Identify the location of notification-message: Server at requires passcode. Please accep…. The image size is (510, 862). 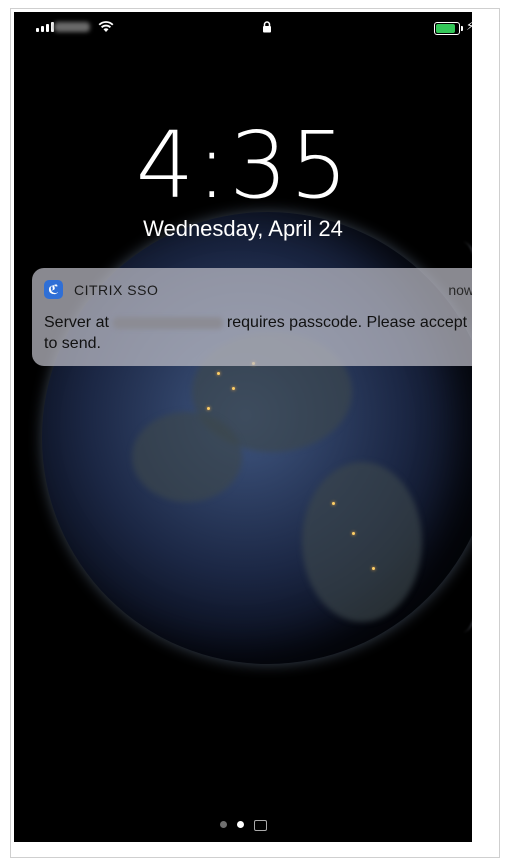
(258, 333).